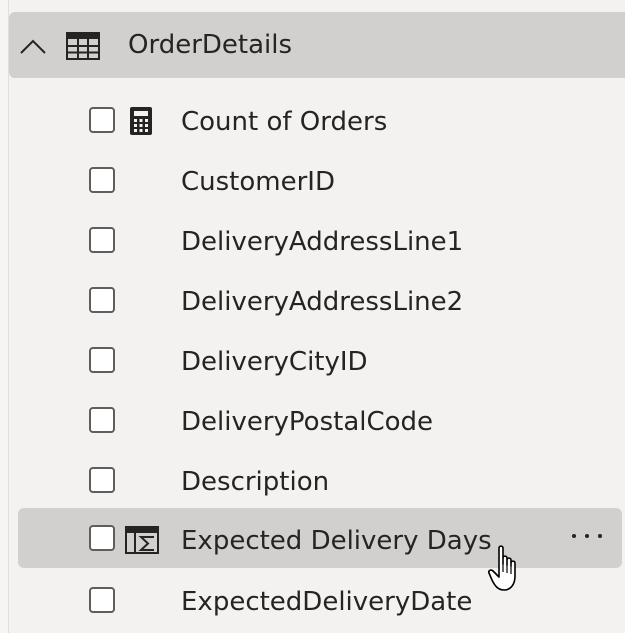 The width and height of the screenshot is (625, 633). I want to click on field-row-deliveryaddressline2: DeliveryAddressLine2, so click(320, 302).